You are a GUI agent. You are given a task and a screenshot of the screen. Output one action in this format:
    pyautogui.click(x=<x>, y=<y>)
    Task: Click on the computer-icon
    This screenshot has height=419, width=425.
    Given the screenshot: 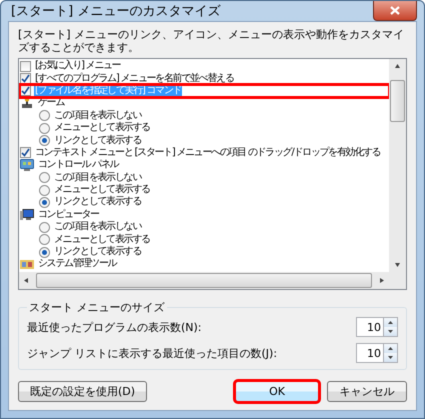 What is the action you would take?
    pyautogui.click(x=27, y=214)
    